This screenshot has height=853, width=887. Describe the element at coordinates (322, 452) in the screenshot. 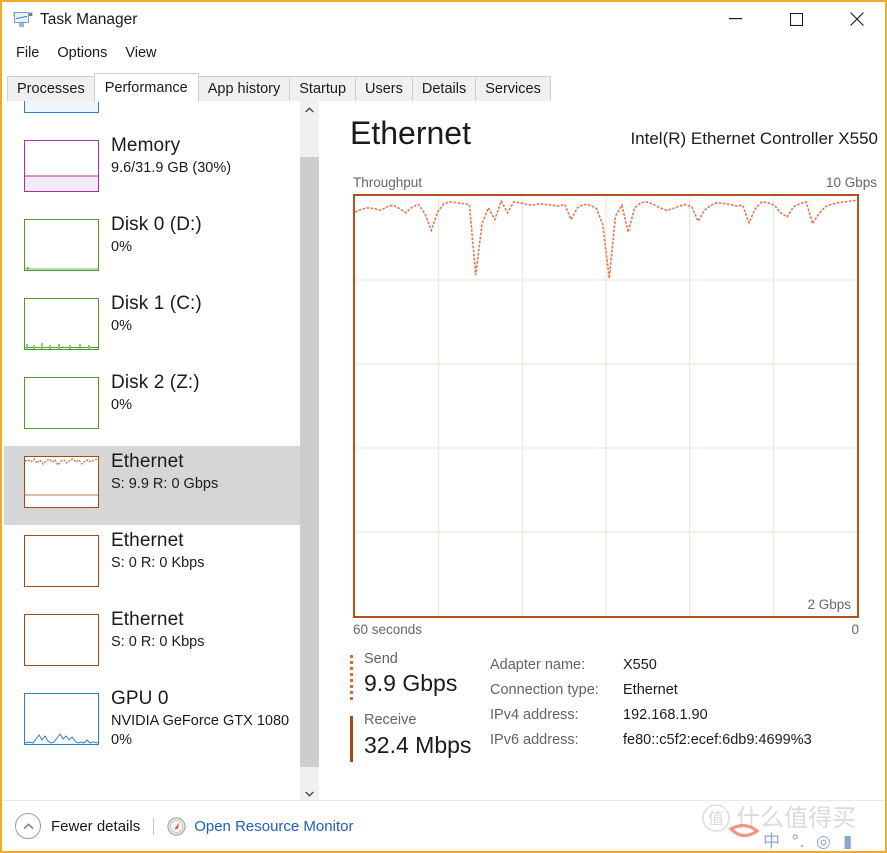

I see `pane-divider` at that location.